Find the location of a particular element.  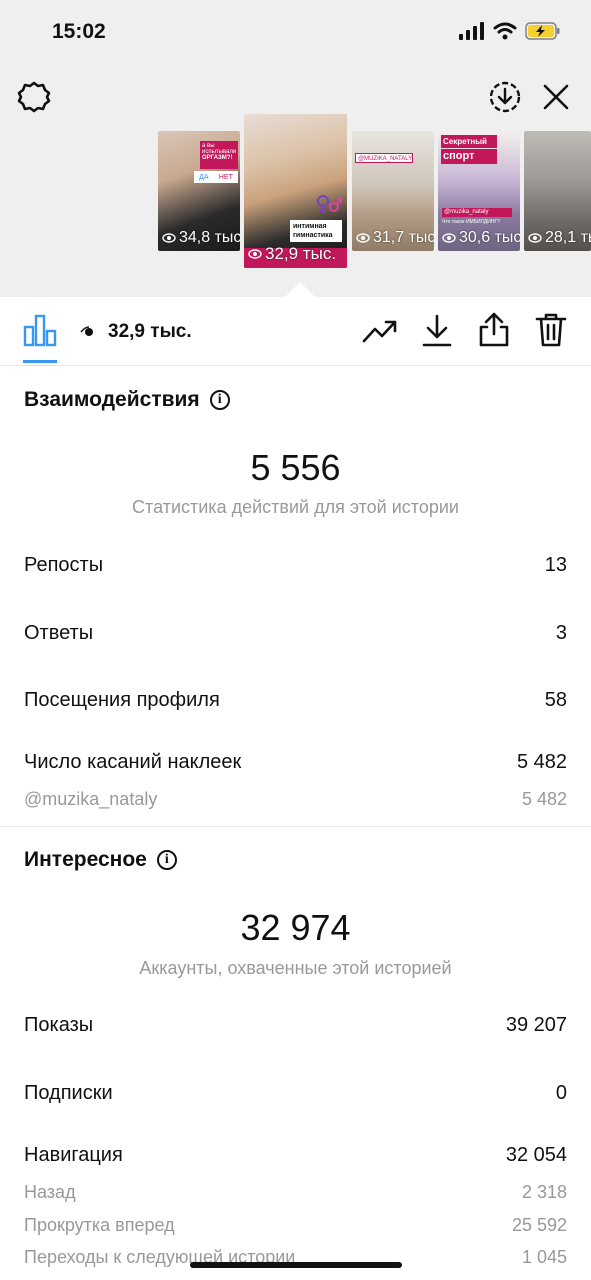

section-divider is located at coordinates (295, 826).